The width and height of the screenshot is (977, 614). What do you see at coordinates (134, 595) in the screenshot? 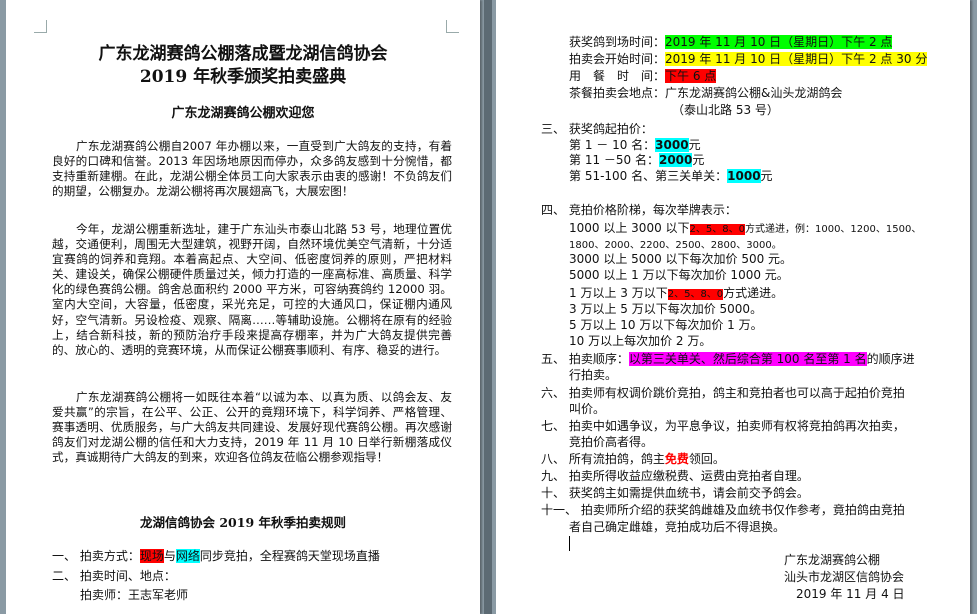
I see `rule-2-auctioneer: 拍卖师：王志军老师` at bounding box center [134, 595].